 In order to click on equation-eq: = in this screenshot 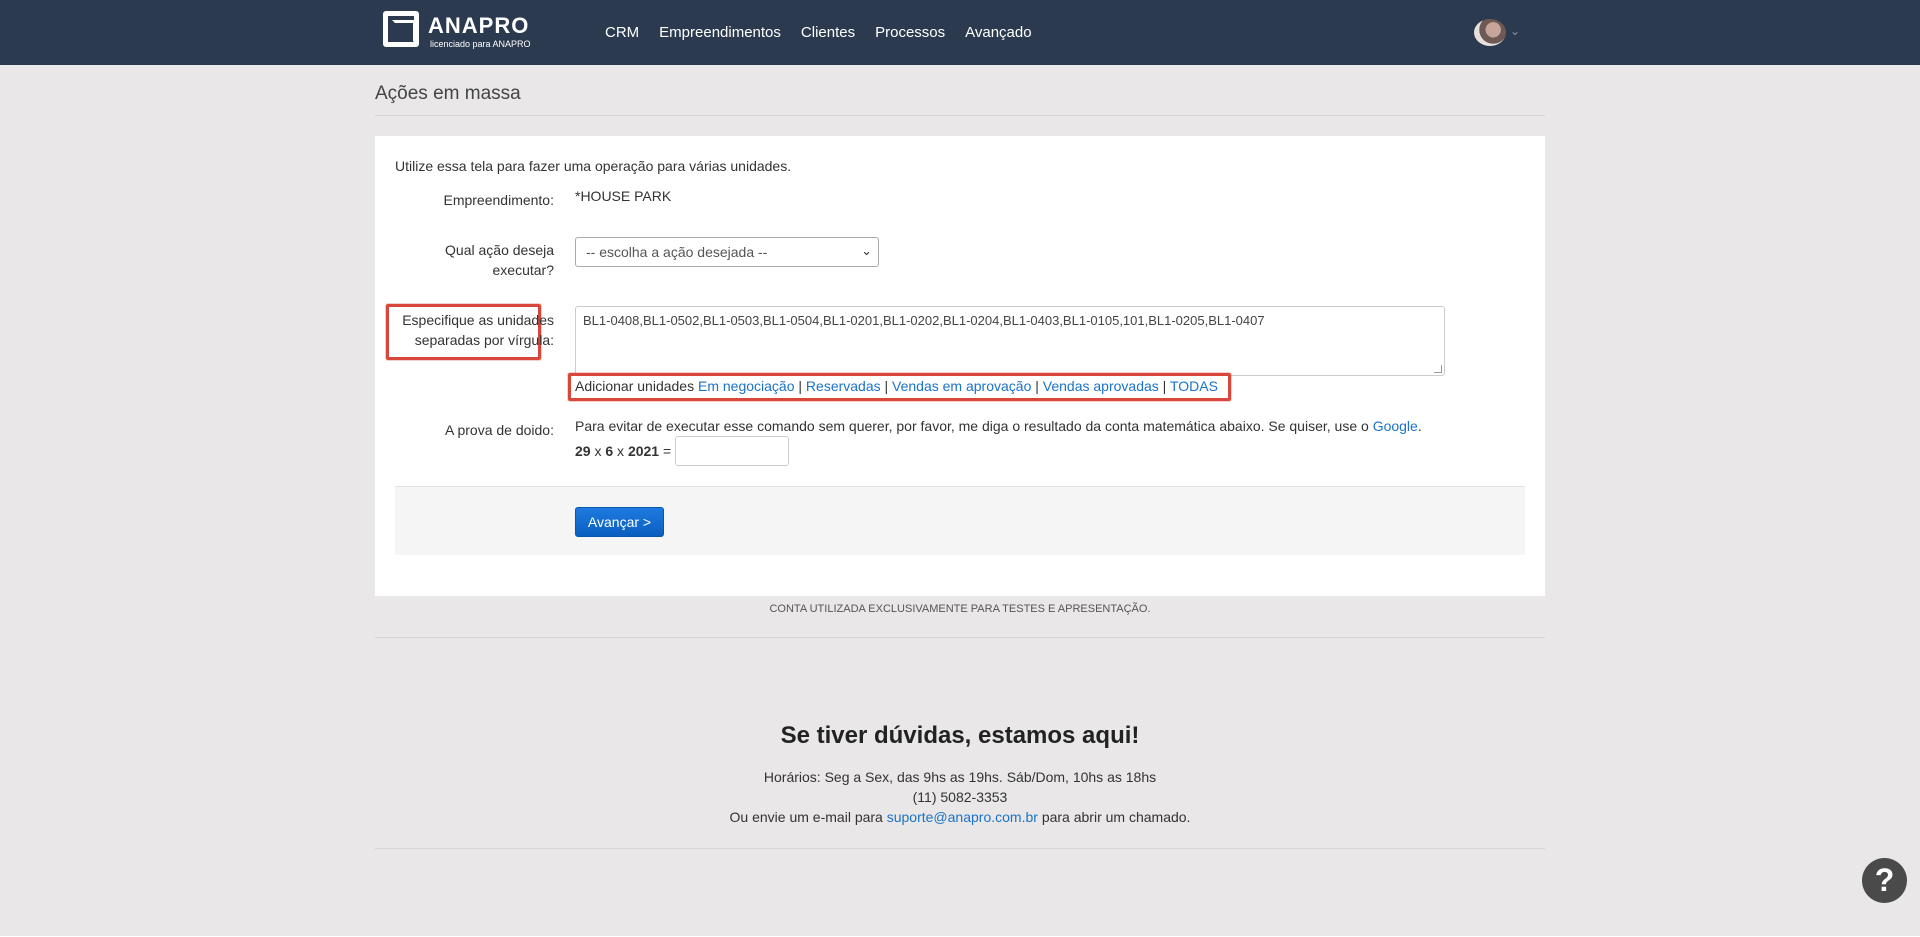, I will do `click(667, 451)`.